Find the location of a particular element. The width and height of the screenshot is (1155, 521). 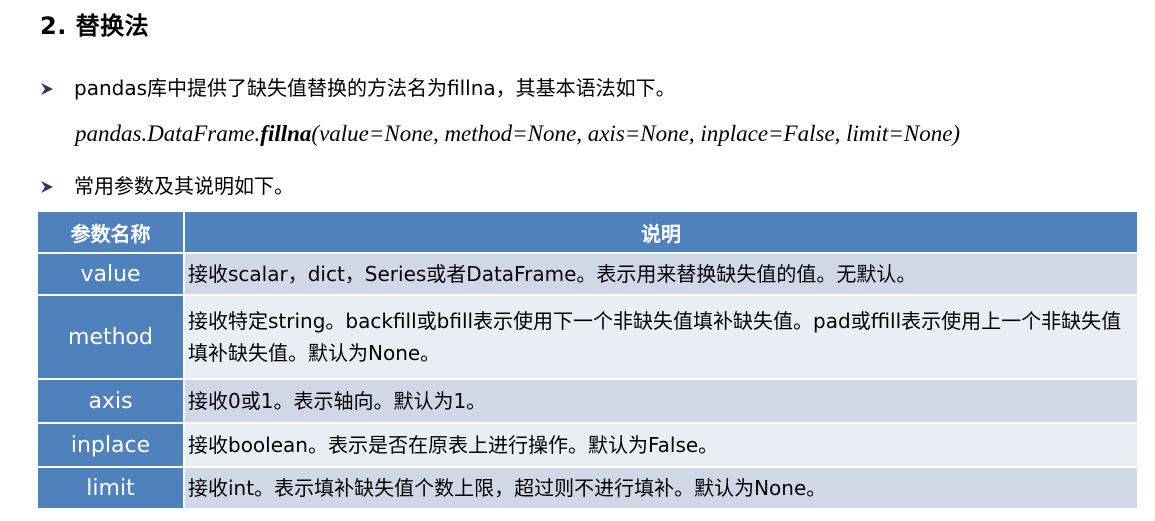

param-description-cell: 接收0或1。表示轴向。默认为1。 is located at coordinates (661, 401).